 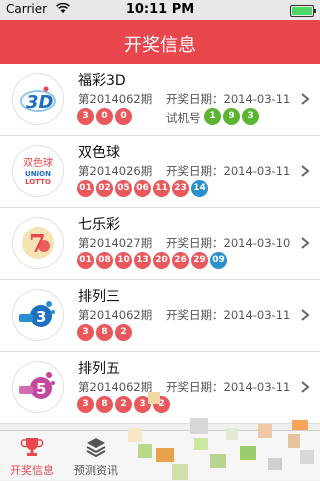 I want to click on status-time: 10:11 PM, so click(x=160, y=9).